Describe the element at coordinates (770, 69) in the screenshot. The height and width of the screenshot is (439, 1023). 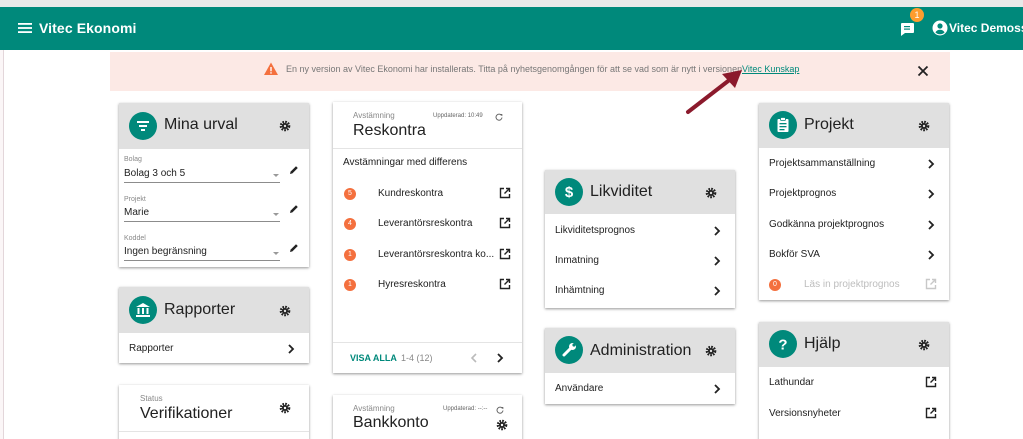
I see `banner-link: Vitec Kunskap` at that location.